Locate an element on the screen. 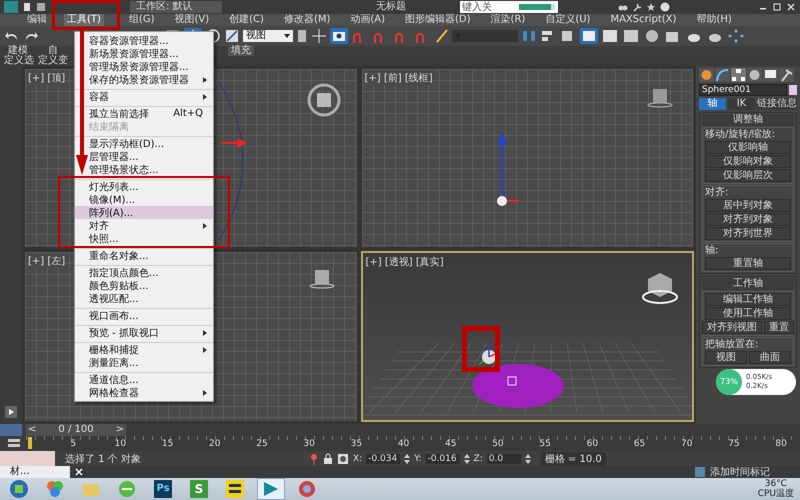 Image resolution: width=800 pixels, height=500 pixels. tick-label: 5 is located at coordinates (73, 444).